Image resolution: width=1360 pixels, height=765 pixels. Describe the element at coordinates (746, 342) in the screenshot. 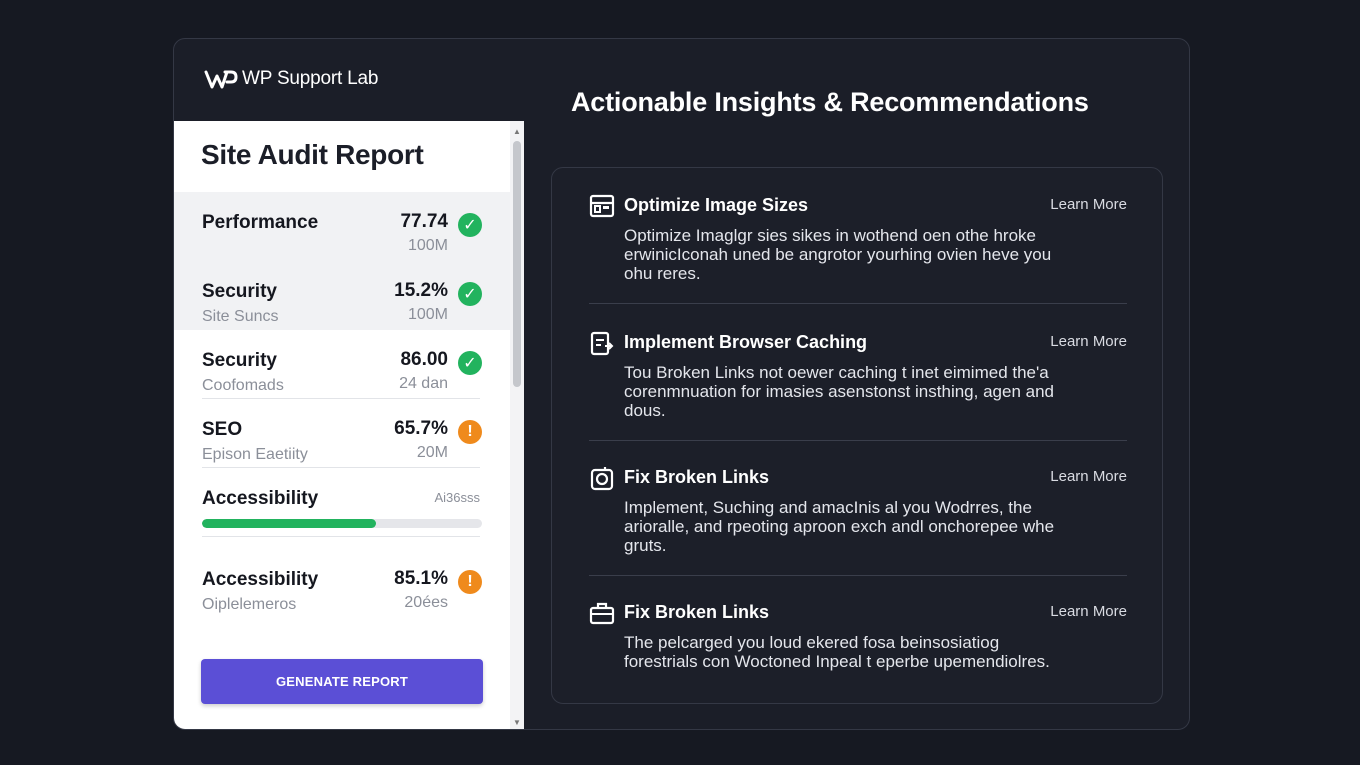

I see `insight-title: Implement Browser Caching` at that location.